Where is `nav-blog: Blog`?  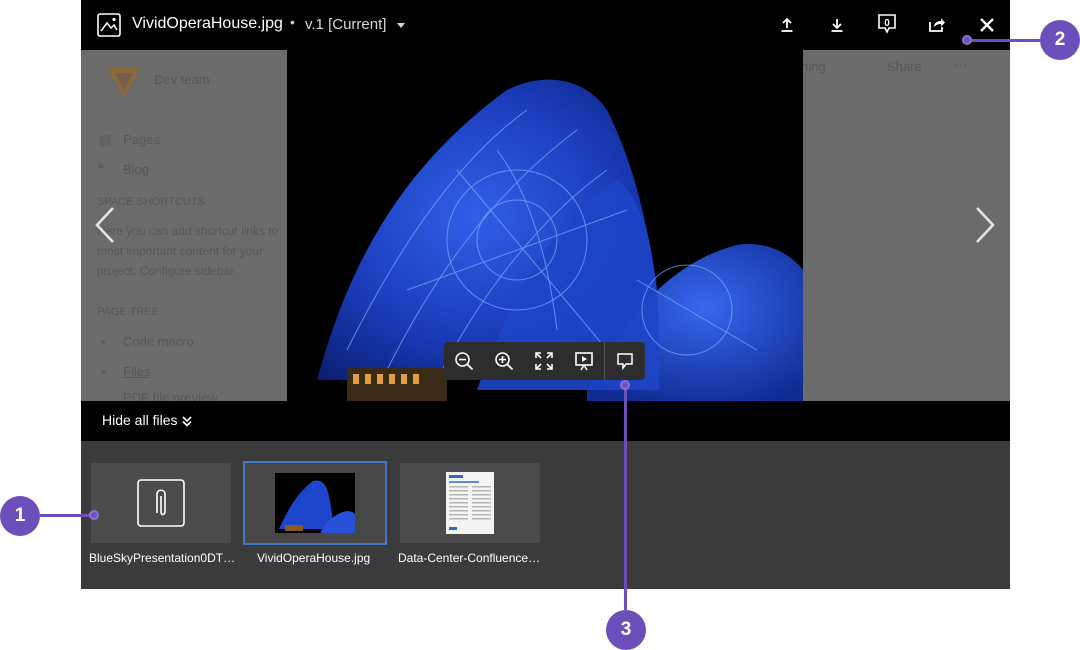
nav-blog: Blog is located at coordinates (136, 169).